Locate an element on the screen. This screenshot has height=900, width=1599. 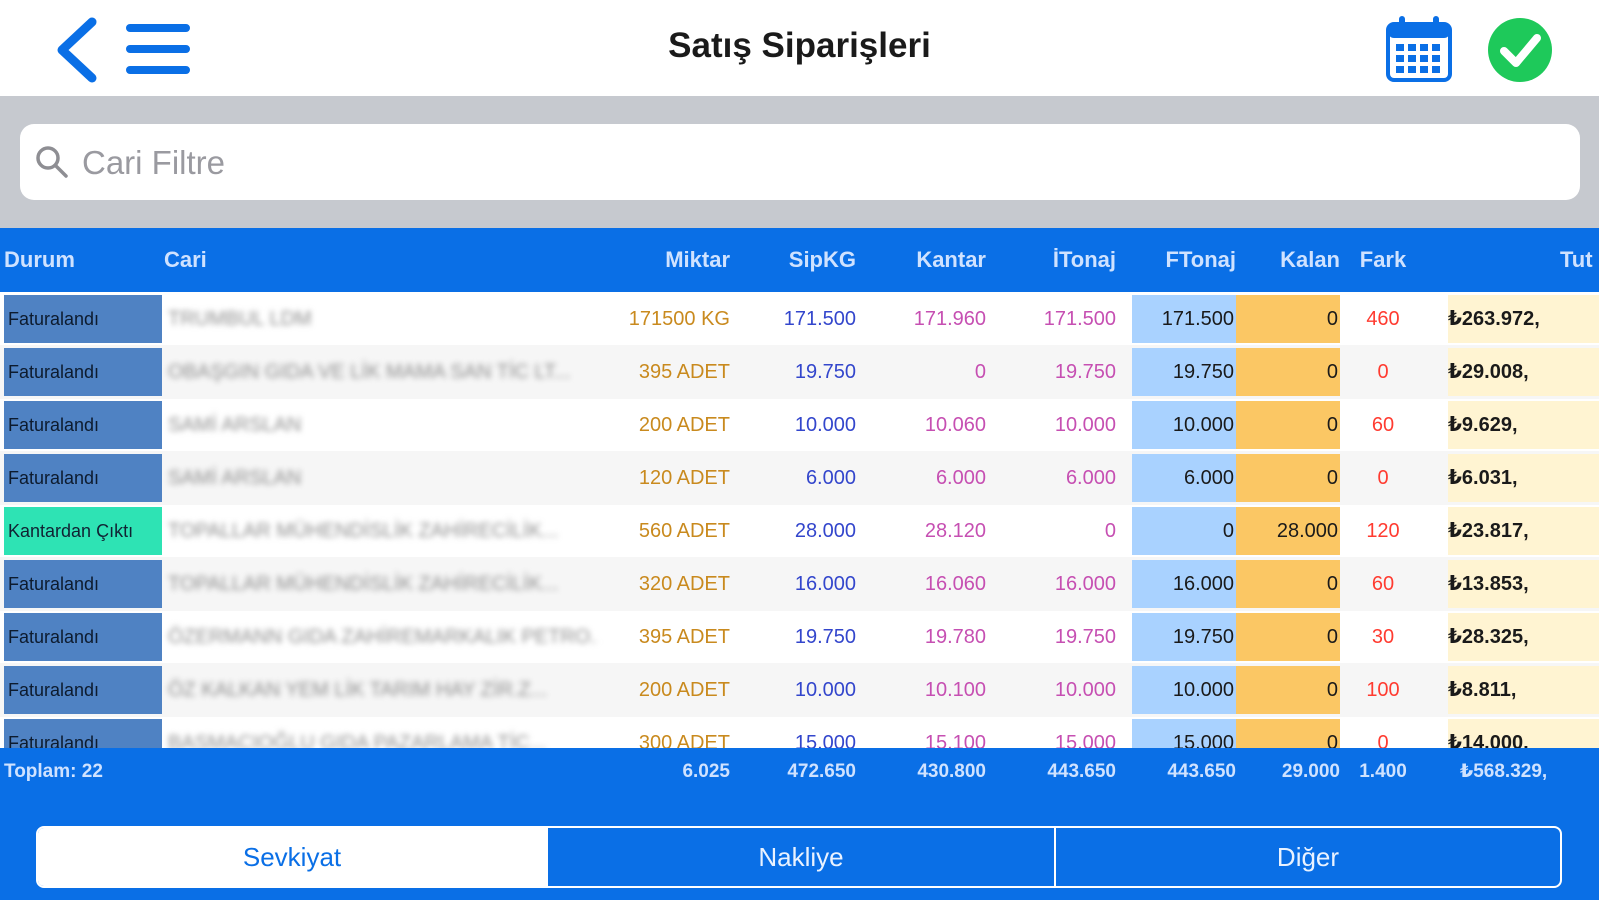
segmented-control: Sevkiyat Nakliye Diğer is located at coordinates (799, 857).